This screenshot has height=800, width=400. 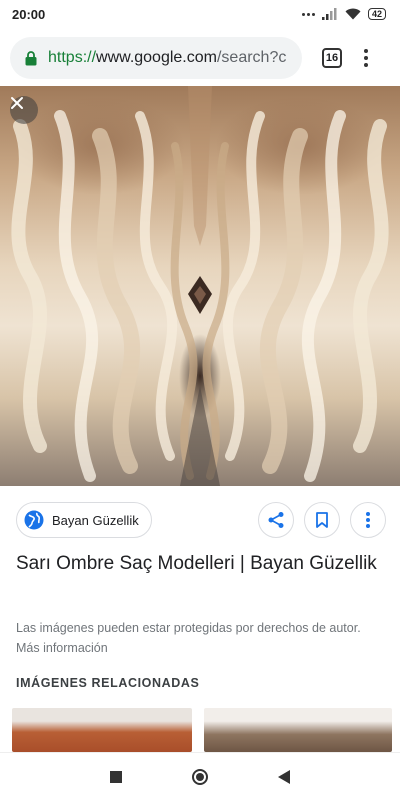 I want to click on more-vert-icon, so click(x=368, y=520).